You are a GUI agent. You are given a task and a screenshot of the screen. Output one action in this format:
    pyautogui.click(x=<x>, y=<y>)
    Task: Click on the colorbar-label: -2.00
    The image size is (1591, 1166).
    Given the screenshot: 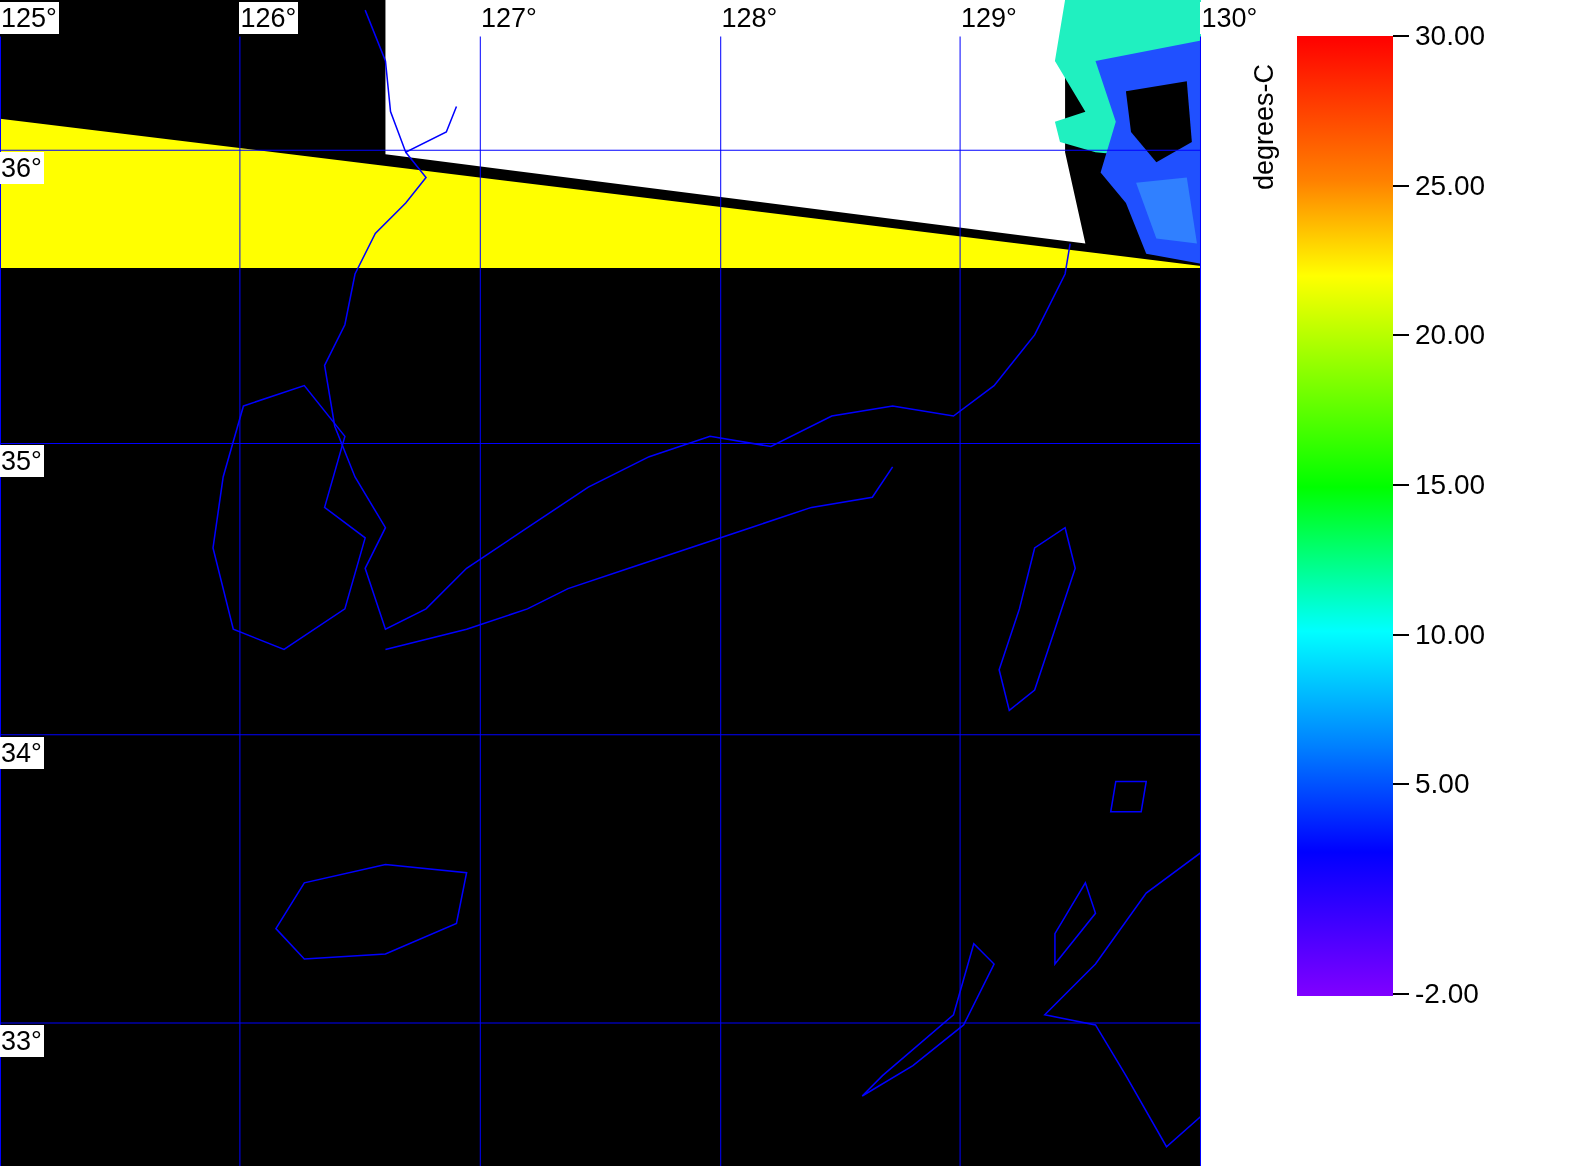 What is the action you would take?
    pyautogui.click(x=1447, y=994)
    